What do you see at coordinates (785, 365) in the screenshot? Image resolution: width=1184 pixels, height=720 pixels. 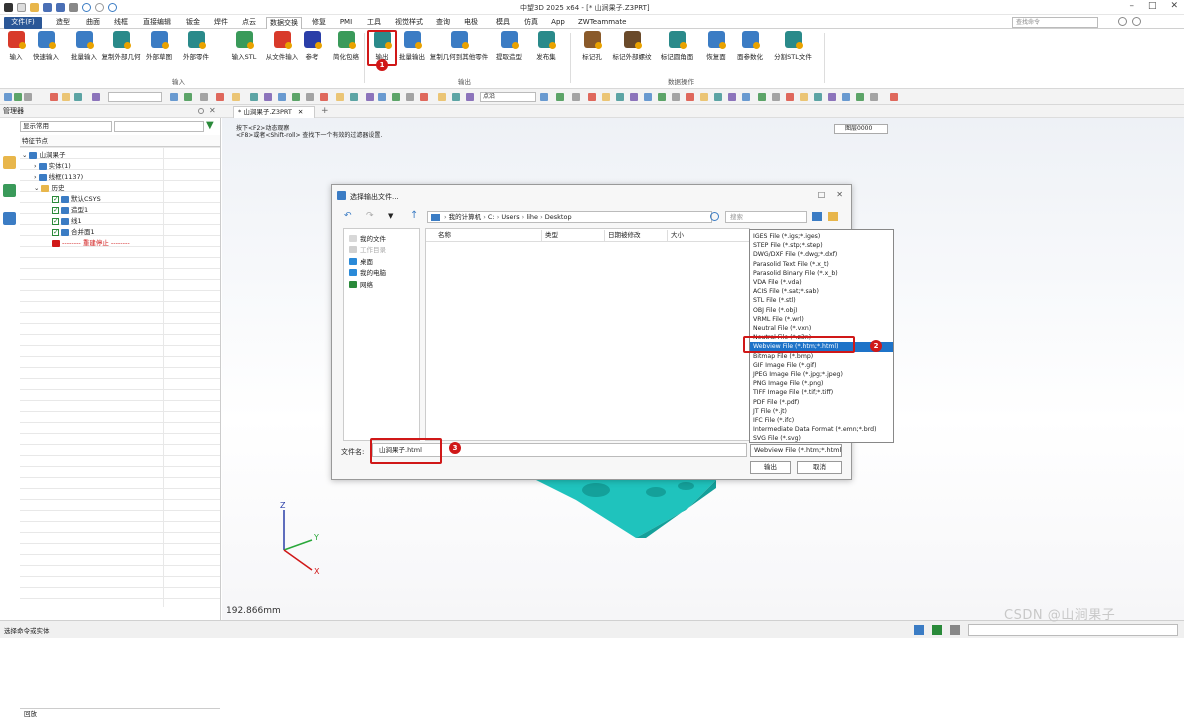 I see `filetype-option: GIF Image File (*.gif)` at bounding box center [785, 365].